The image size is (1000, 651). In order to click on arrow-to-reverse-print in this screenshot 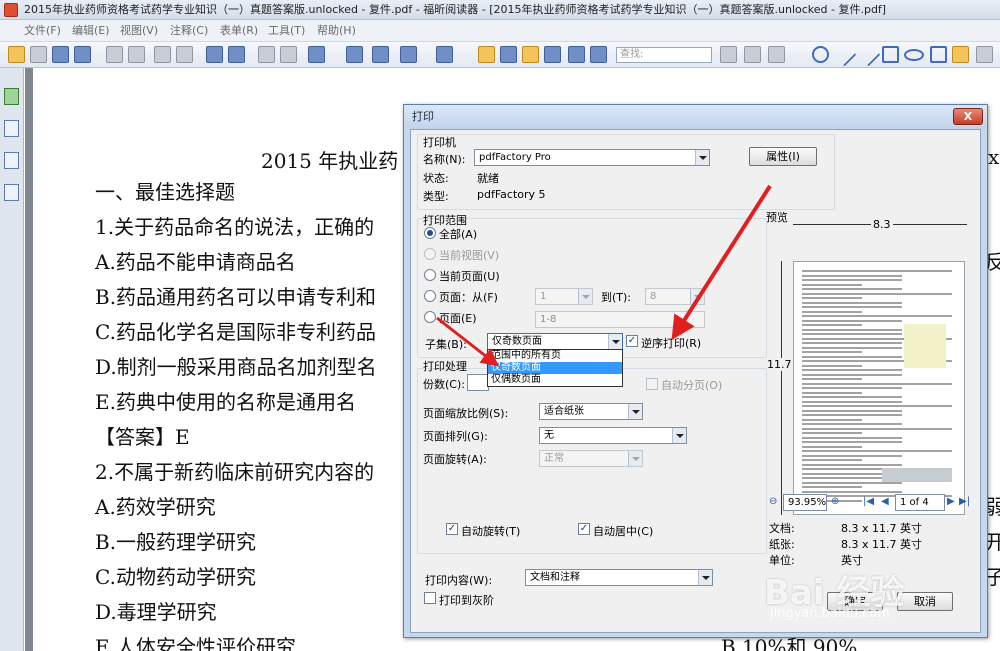, I will do `click(721, 262)`.